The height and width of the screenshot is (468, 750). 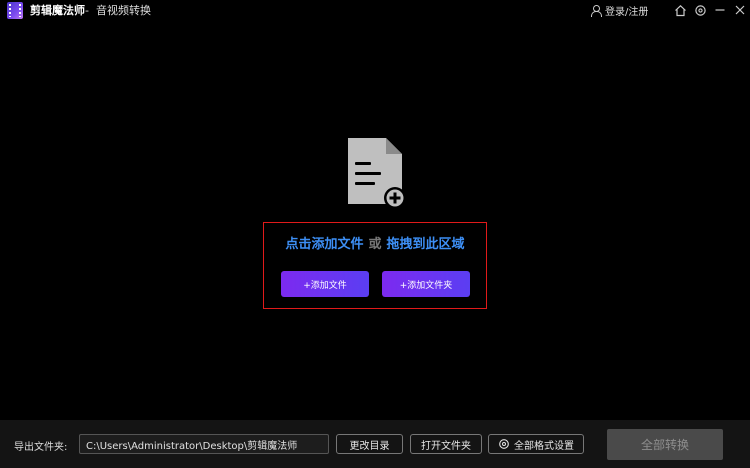 What do you see at coordinates (504, 444) in the screenshot?
I see `gear-icon` at bounding box center [504, 444].